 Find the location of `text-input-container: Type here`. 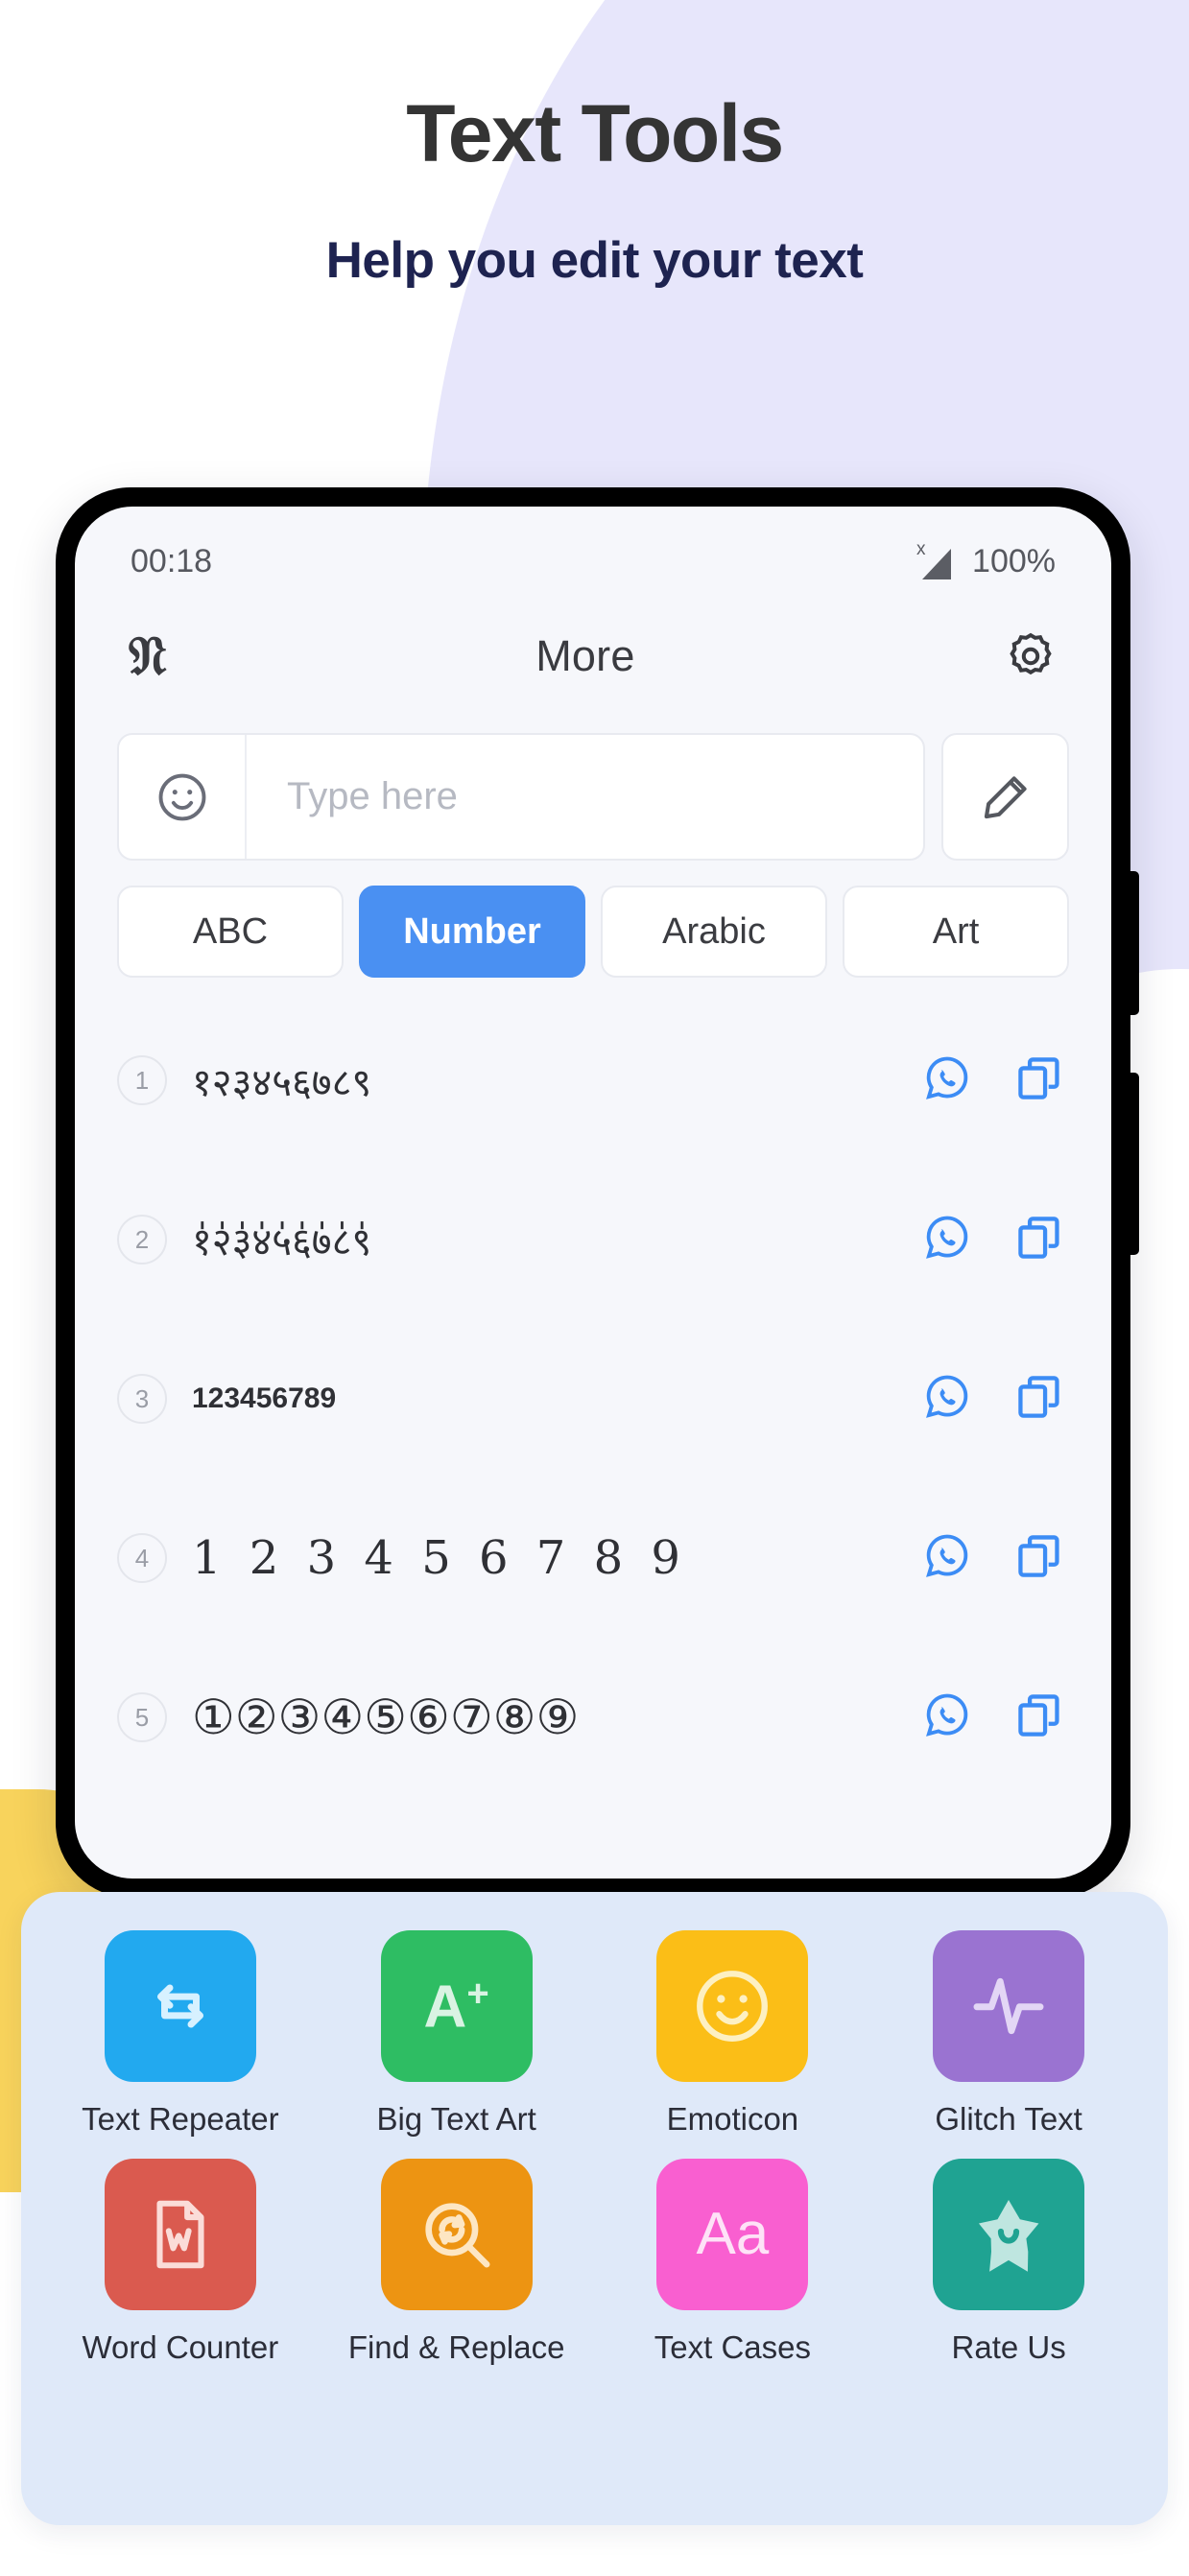

text-input-container: Type here is located at coordinates (521, 797).